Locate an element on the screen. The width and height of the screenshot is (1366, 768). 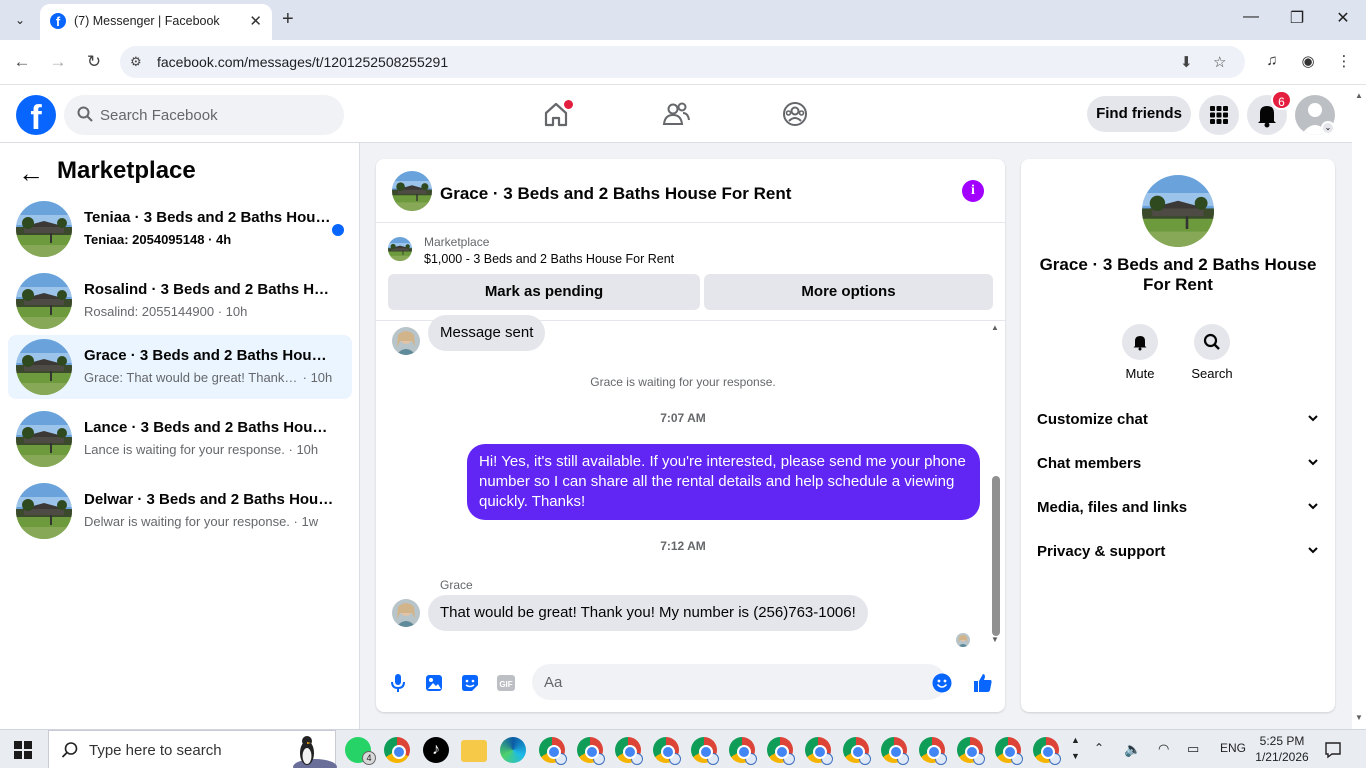
section-label: Privacy & support is located at coordinates (1101, 551).